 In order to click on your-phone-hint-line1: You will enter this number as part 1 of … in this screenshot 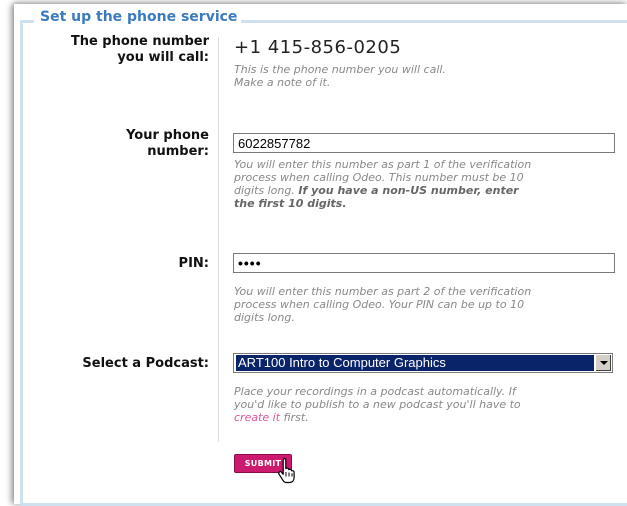, I will do `click(383, 164)`.